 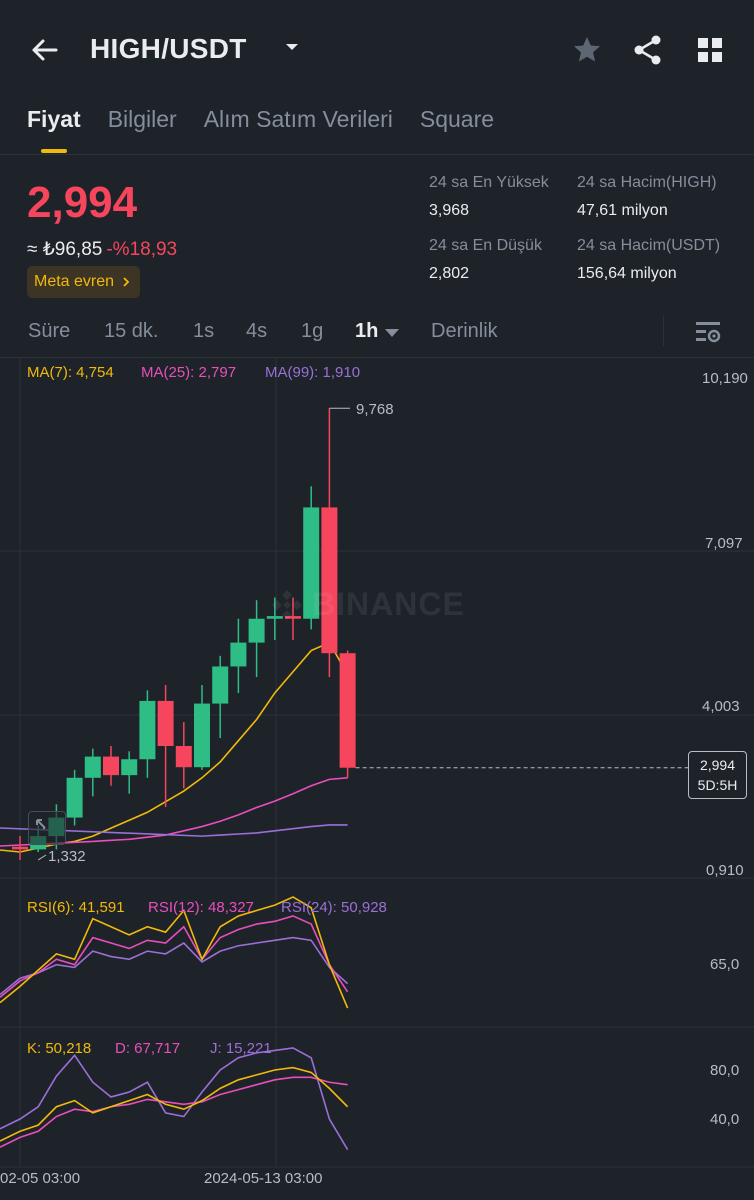 What do you see at coordinates (725, 964) in the screenshot?
I see `rsi-axis-label: 65,0` at bounding box center [725, 964].